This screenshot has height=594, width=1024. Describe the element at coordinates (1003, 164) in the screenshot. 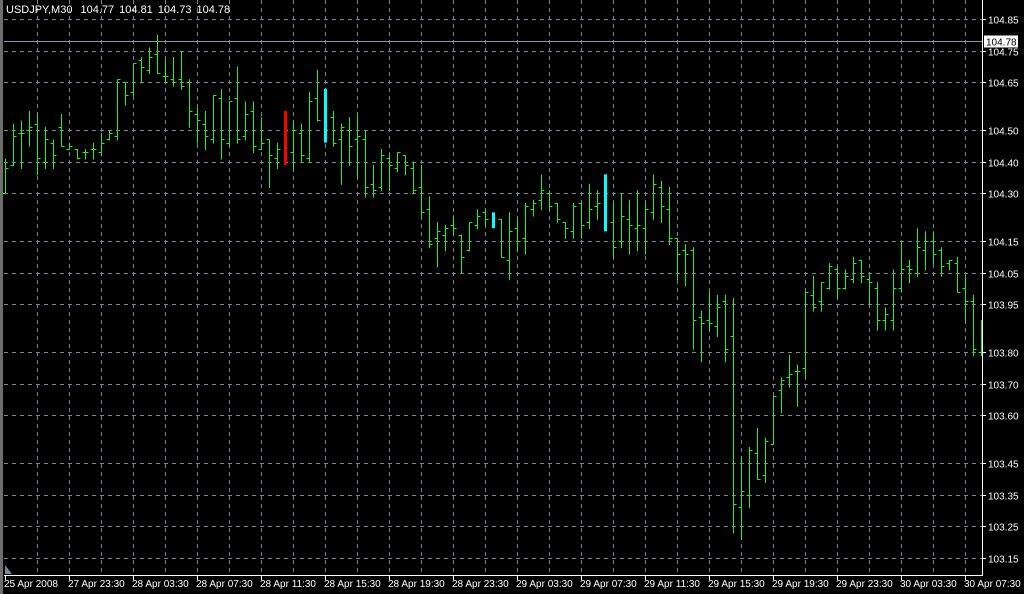

I see `price-tick-label: 104.40` at that location.